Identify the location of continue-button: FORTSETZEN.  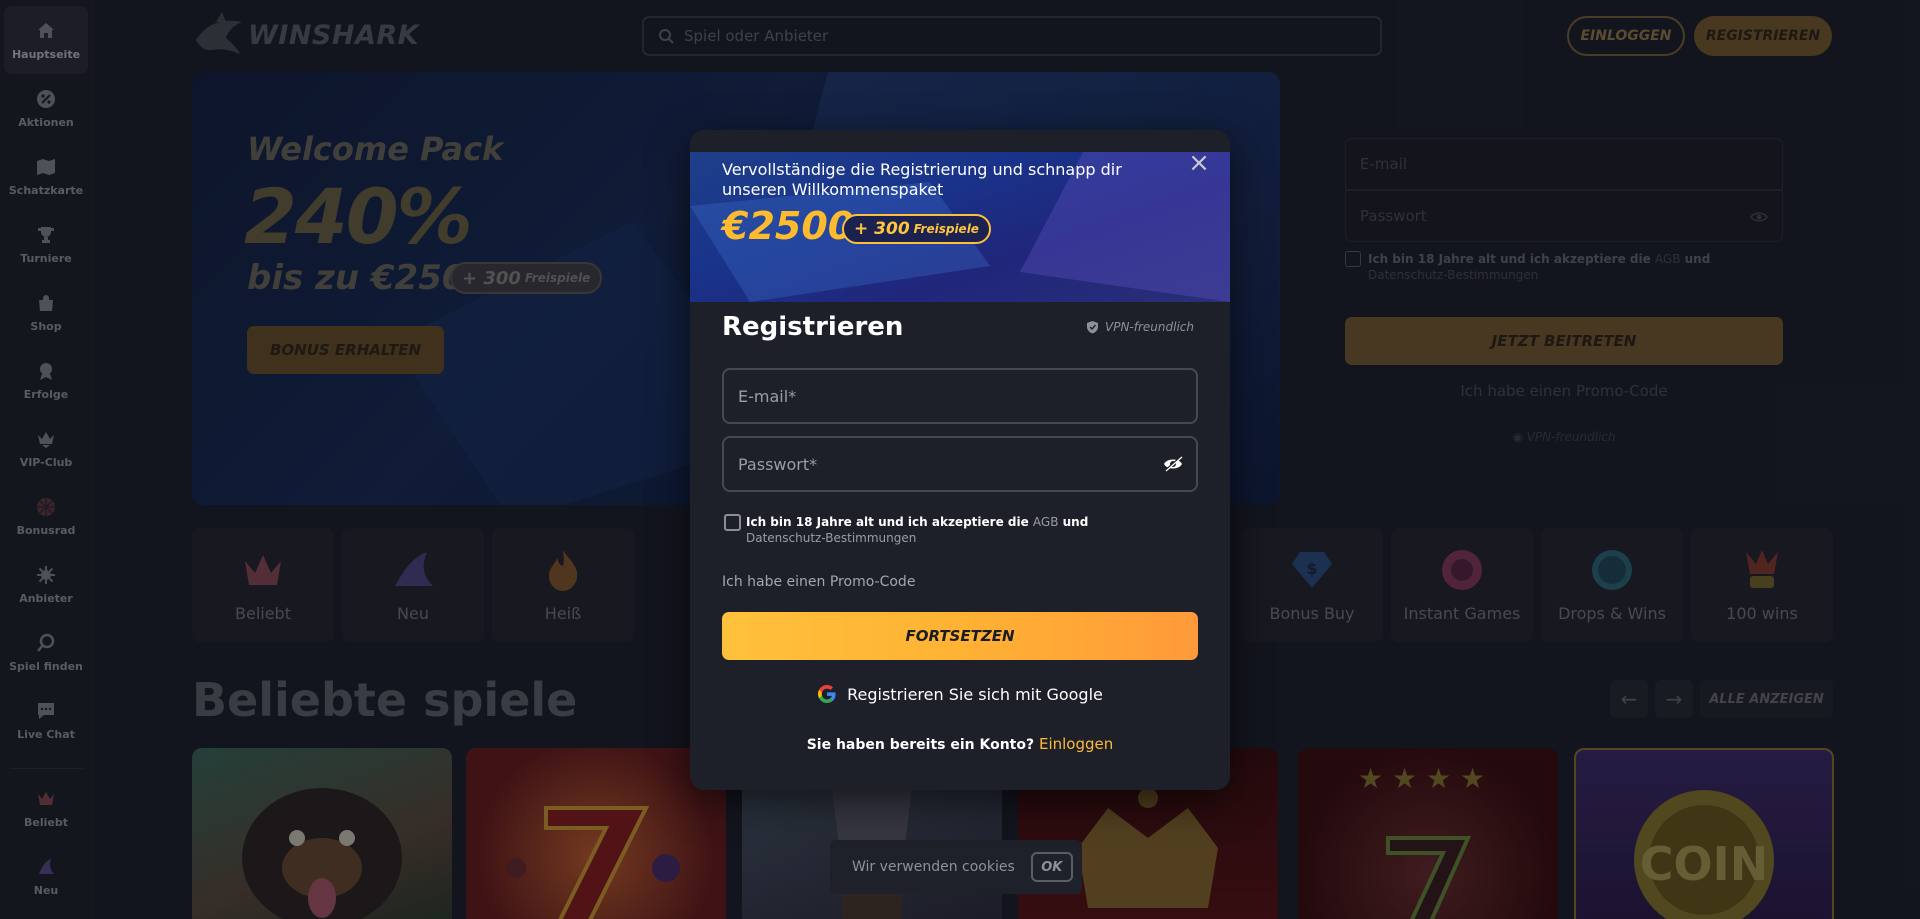
(960, 636).